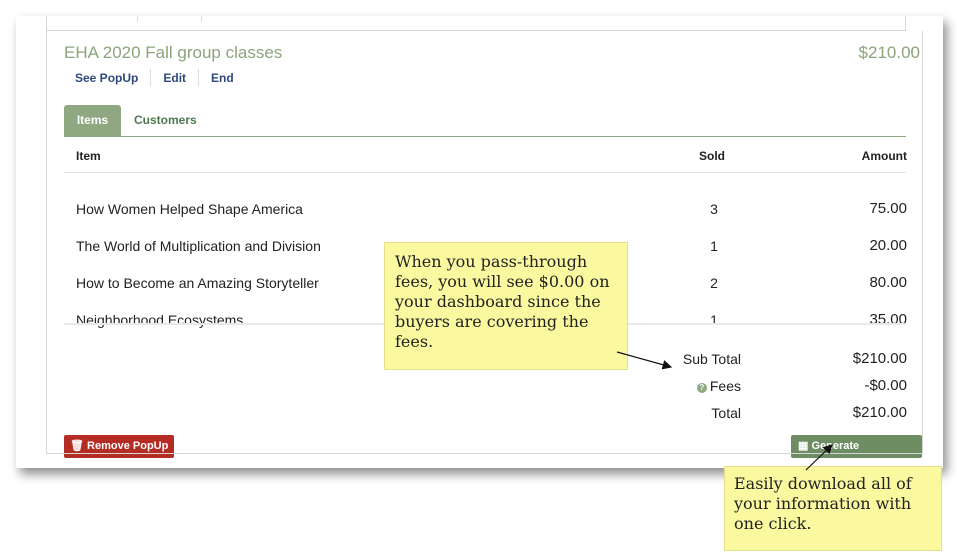  Describe the element at coordinates (885, 385) in the screenshot. I see `fees-value: -$0.00` at that location.